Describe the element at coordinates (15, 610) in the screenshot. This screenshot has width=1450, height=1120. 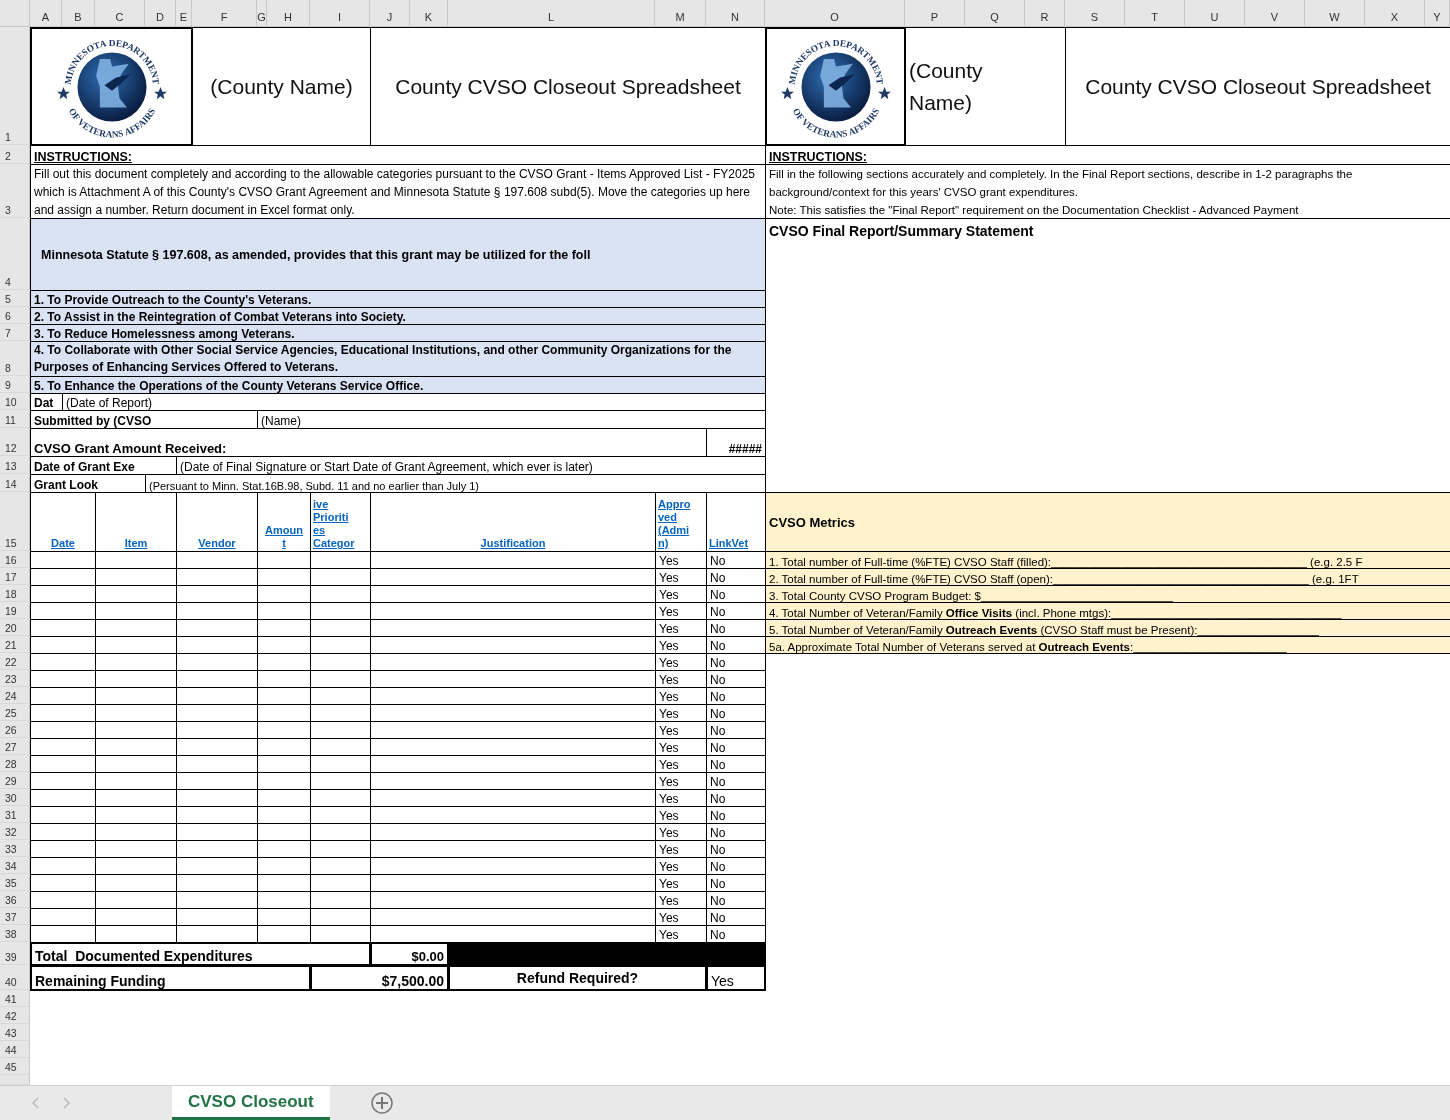
I see `row-header: 19` at that location.